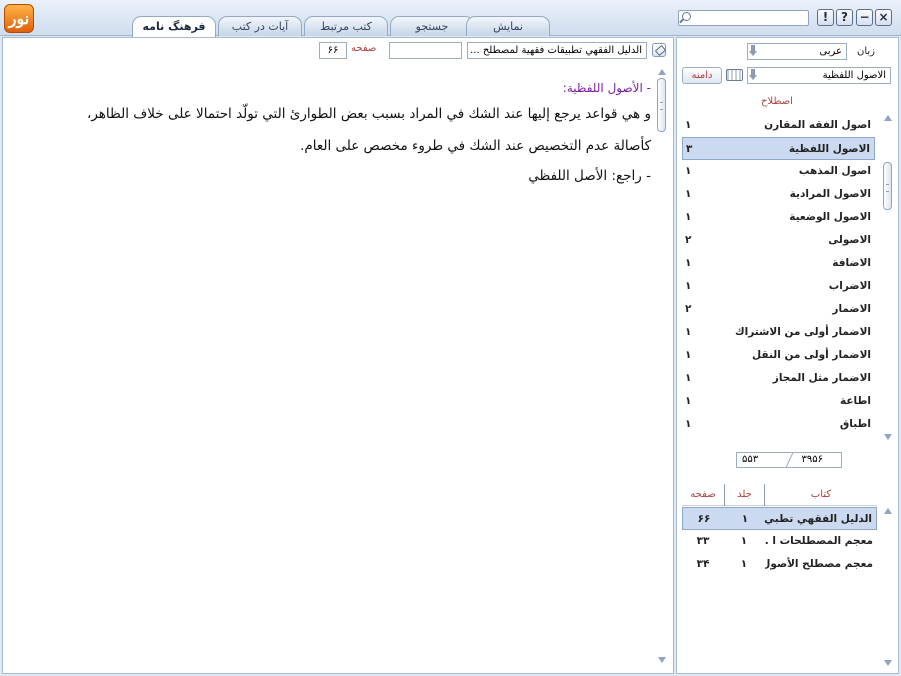 This screenshot has width=901, height=676. I want to click on tag-icon, so click(659, 50).